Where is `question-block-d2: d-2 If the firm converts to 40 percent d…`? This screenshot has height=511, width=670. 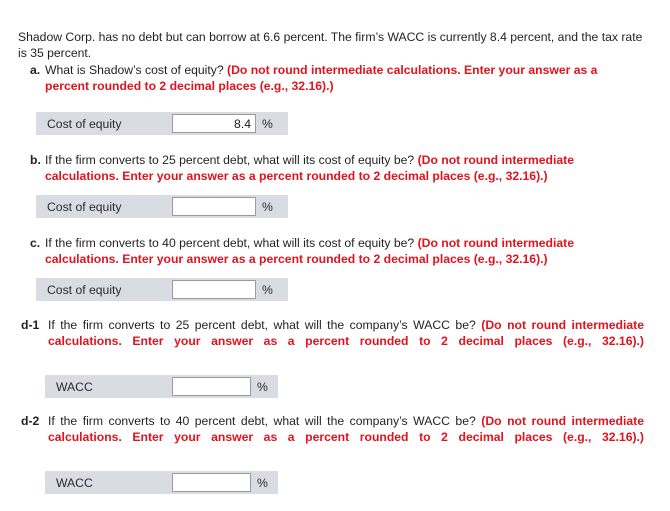 question-block-d2: d-2 If the firm converts to 40 percent d… is located at coordinates (332, 437).